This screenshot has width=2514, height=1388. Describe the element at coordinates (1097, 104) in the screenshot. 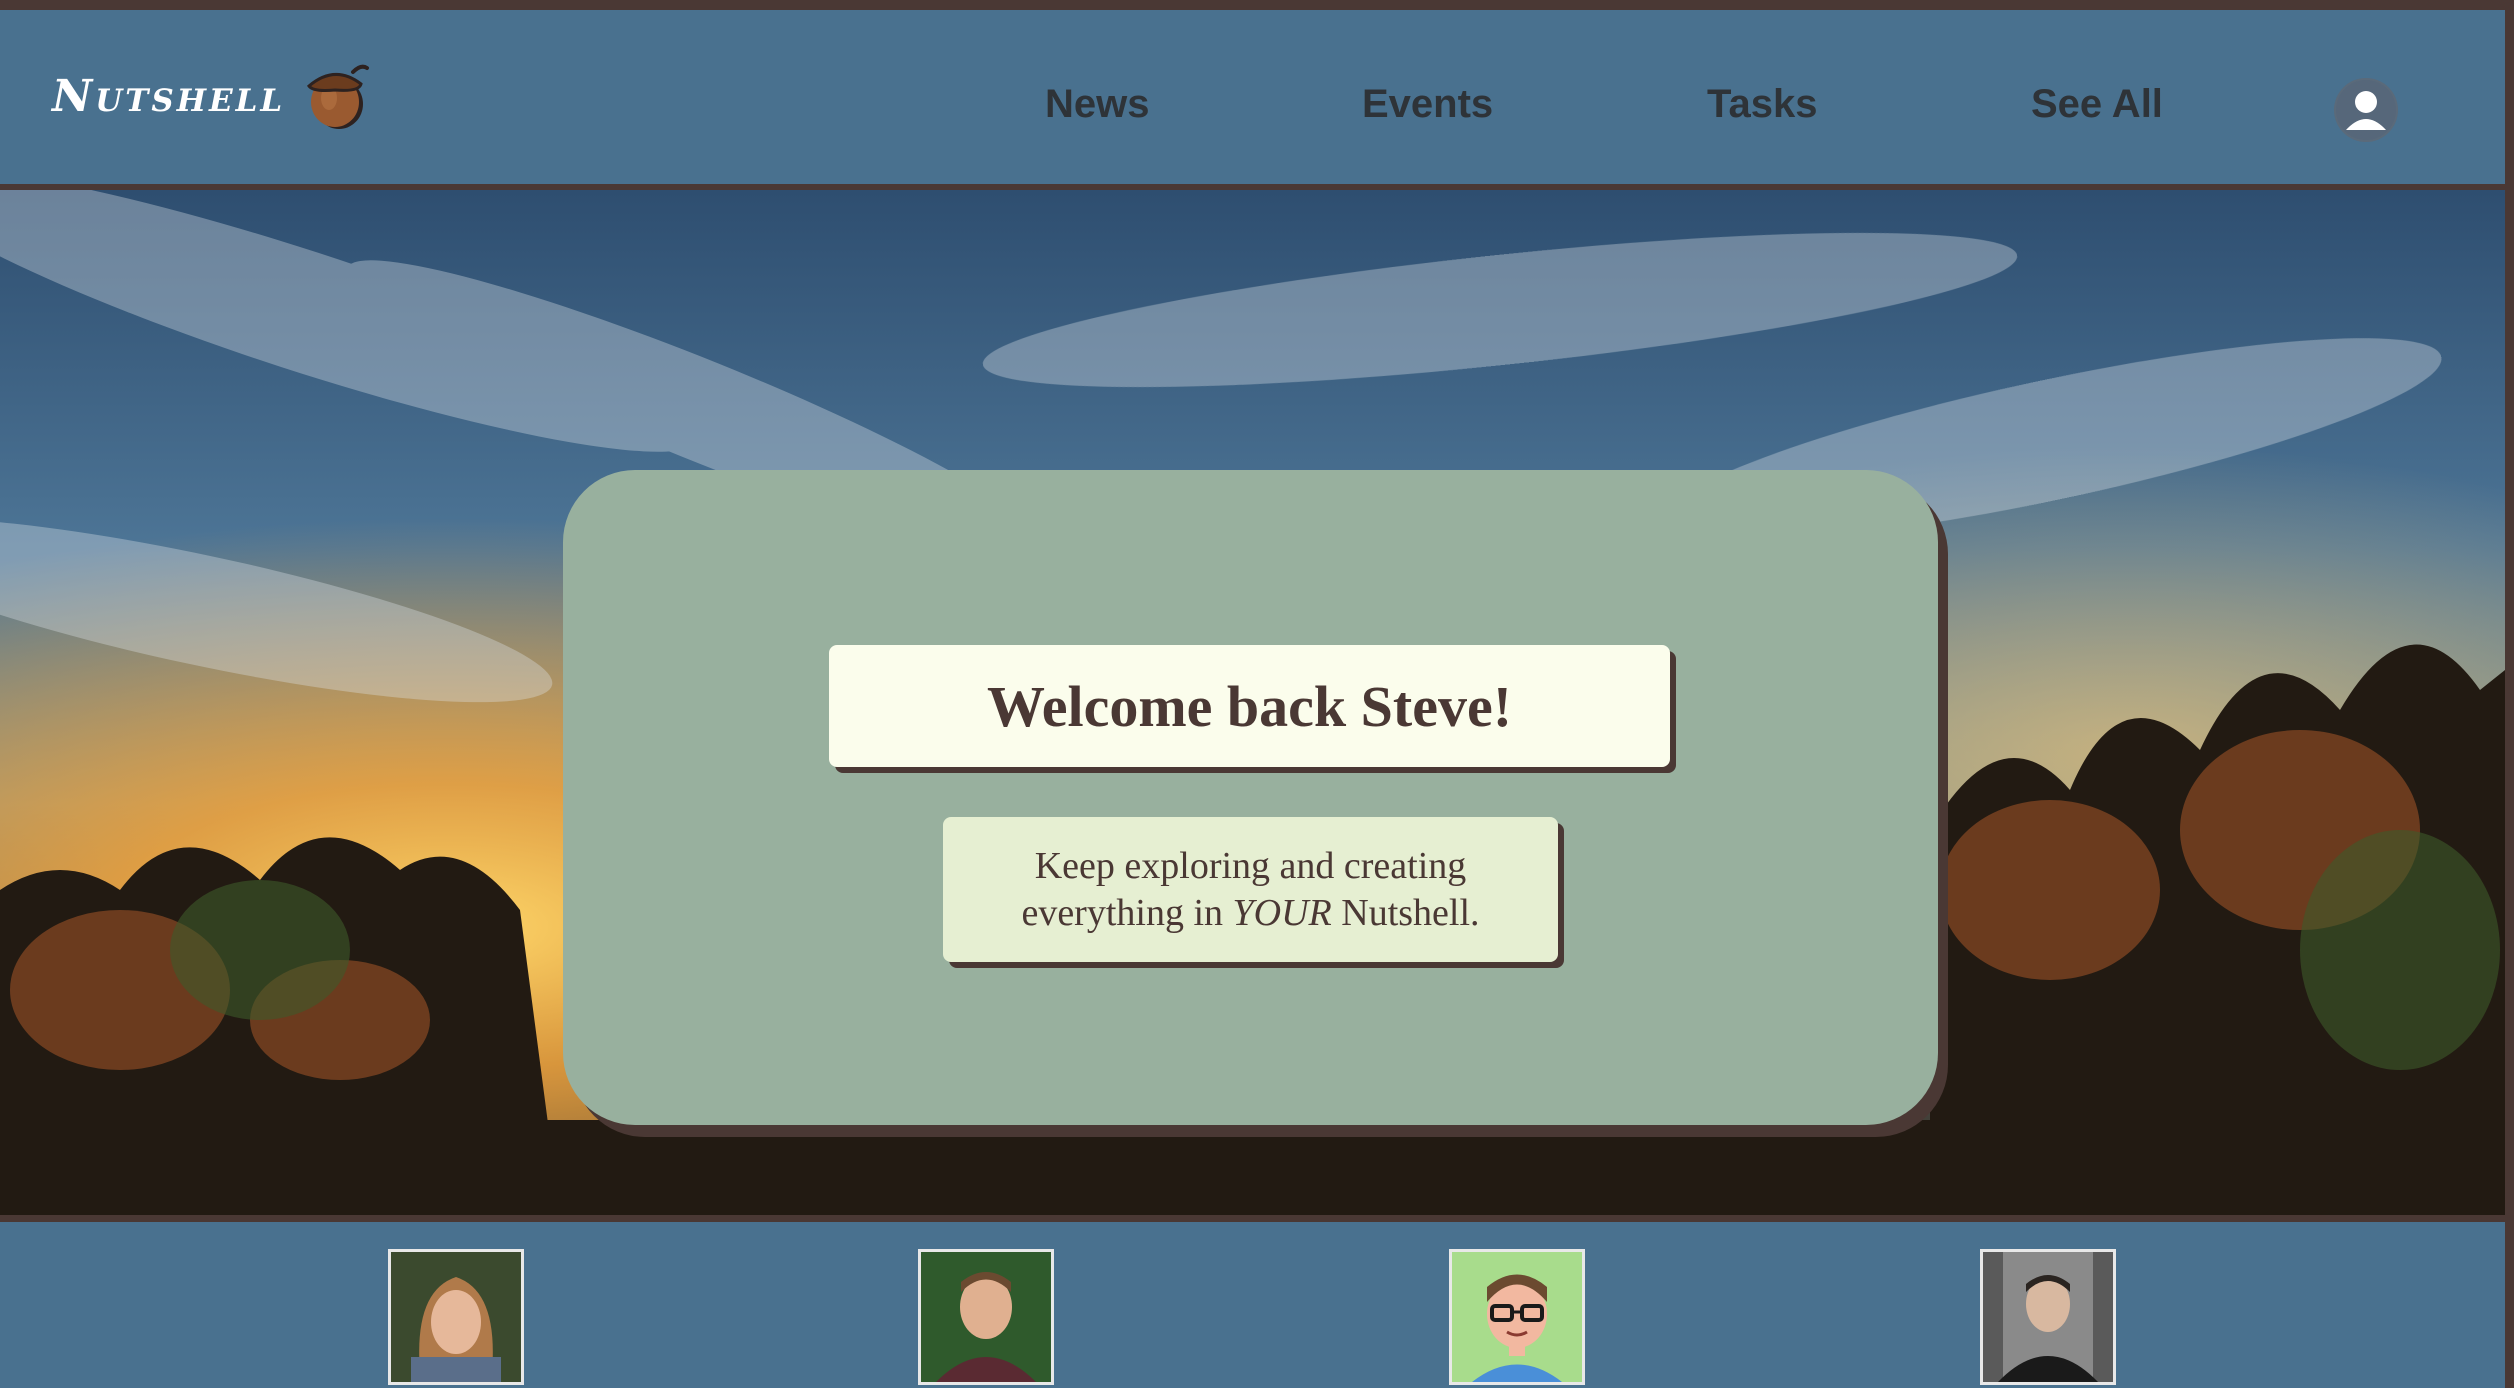

I see `nav-news: News` at that location.